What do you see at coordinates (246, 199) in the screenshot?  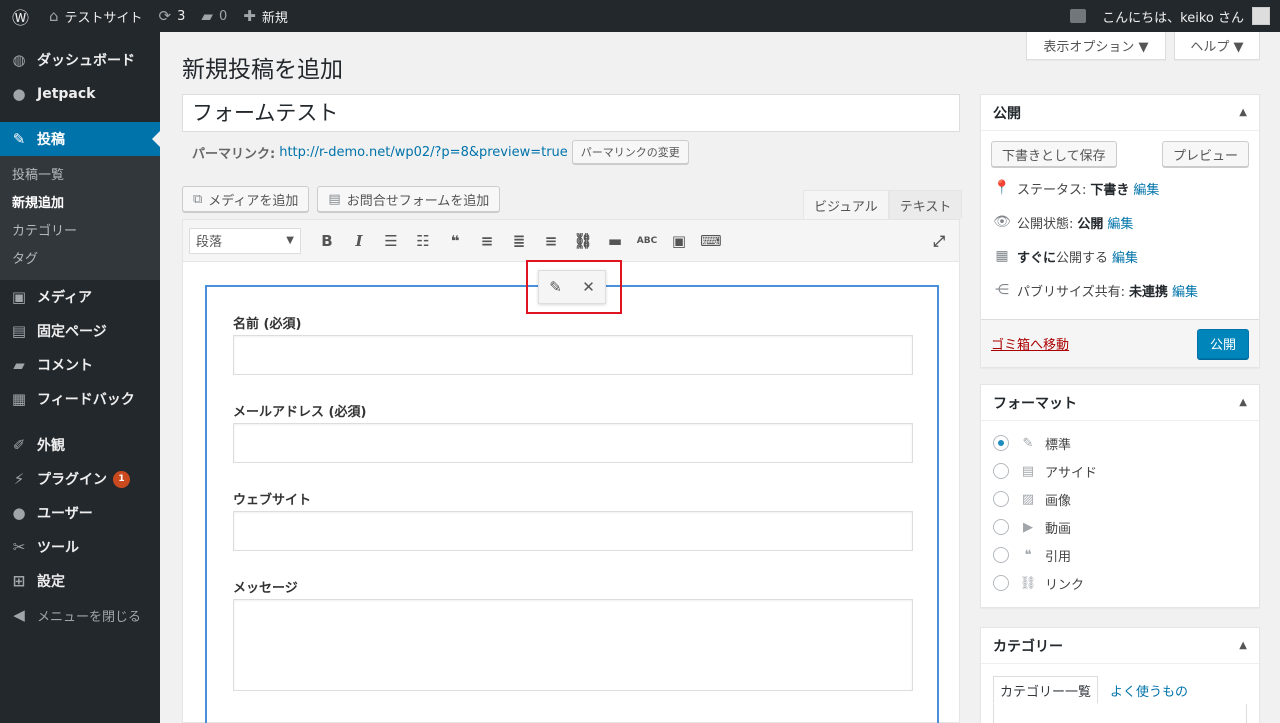 I see `add-media-button: ⧉ メディアを追加` at bounding box center [246, 199].